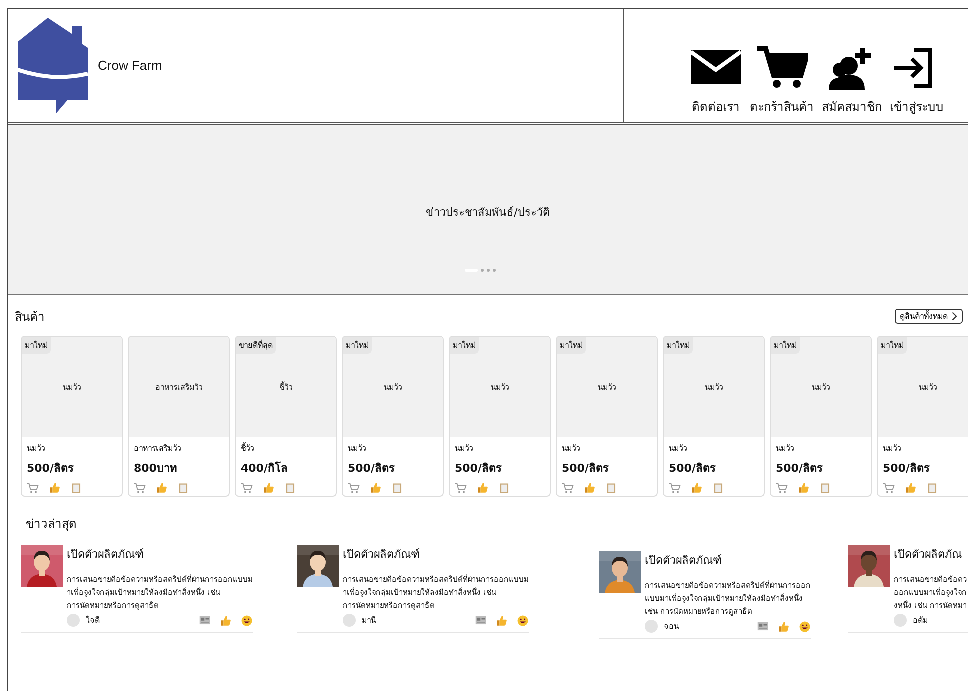  Describe the element at coordinates (248, 448) in the screenshot. I see `product-name: ชี้วัว` at that location.